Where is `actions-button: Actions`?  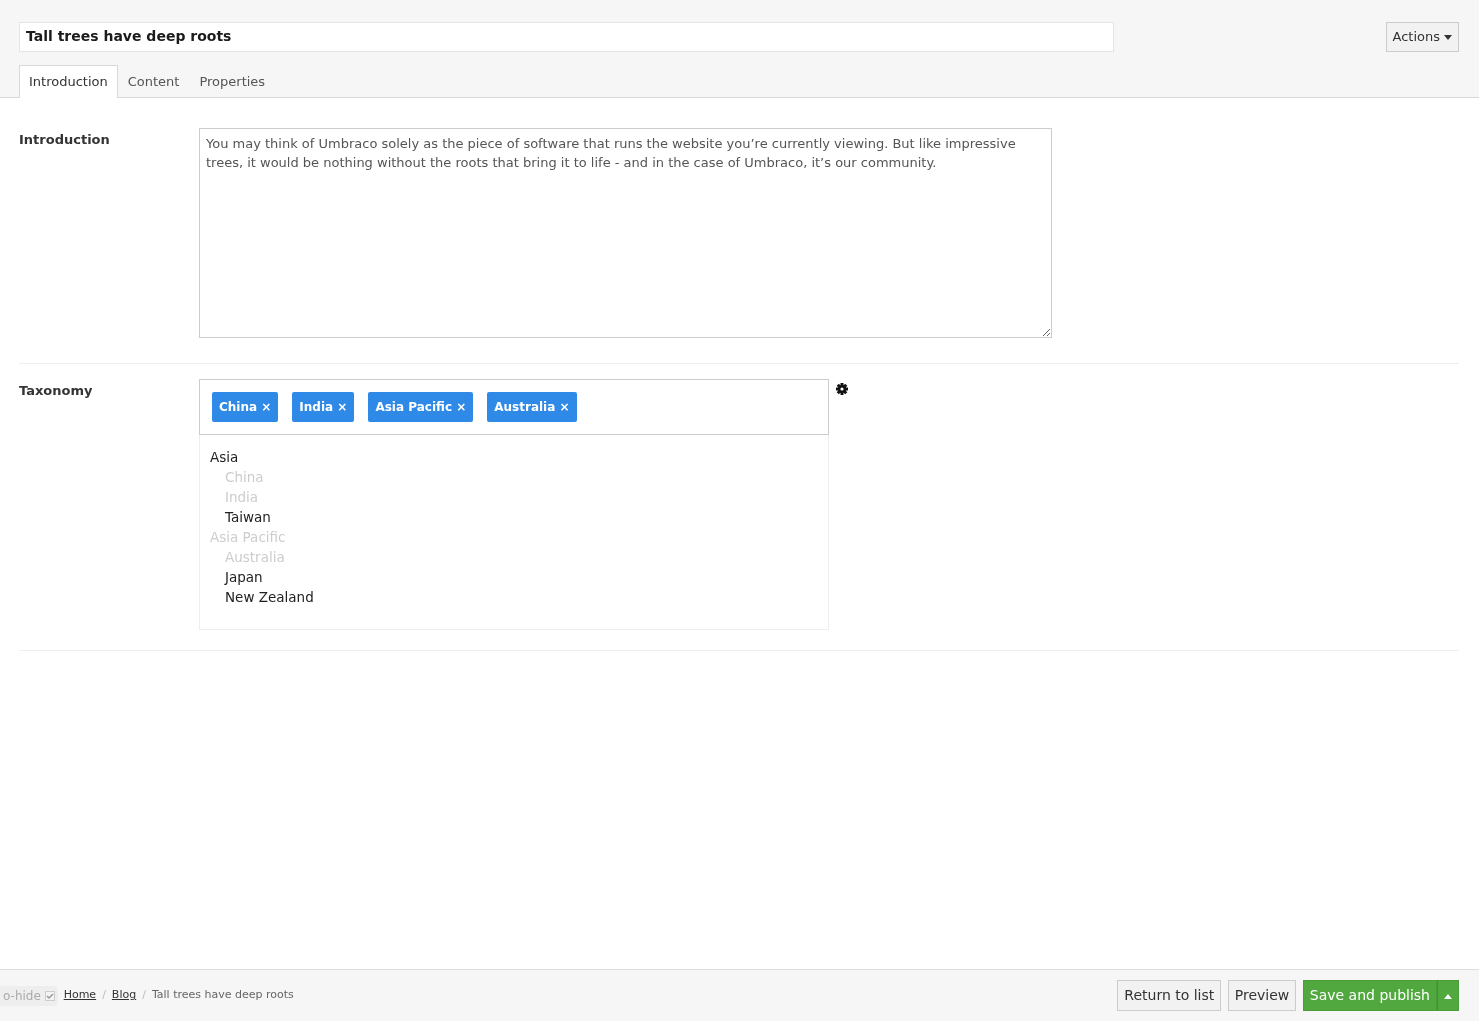
actions-button: Actions is located at coordinates (1422, 37).